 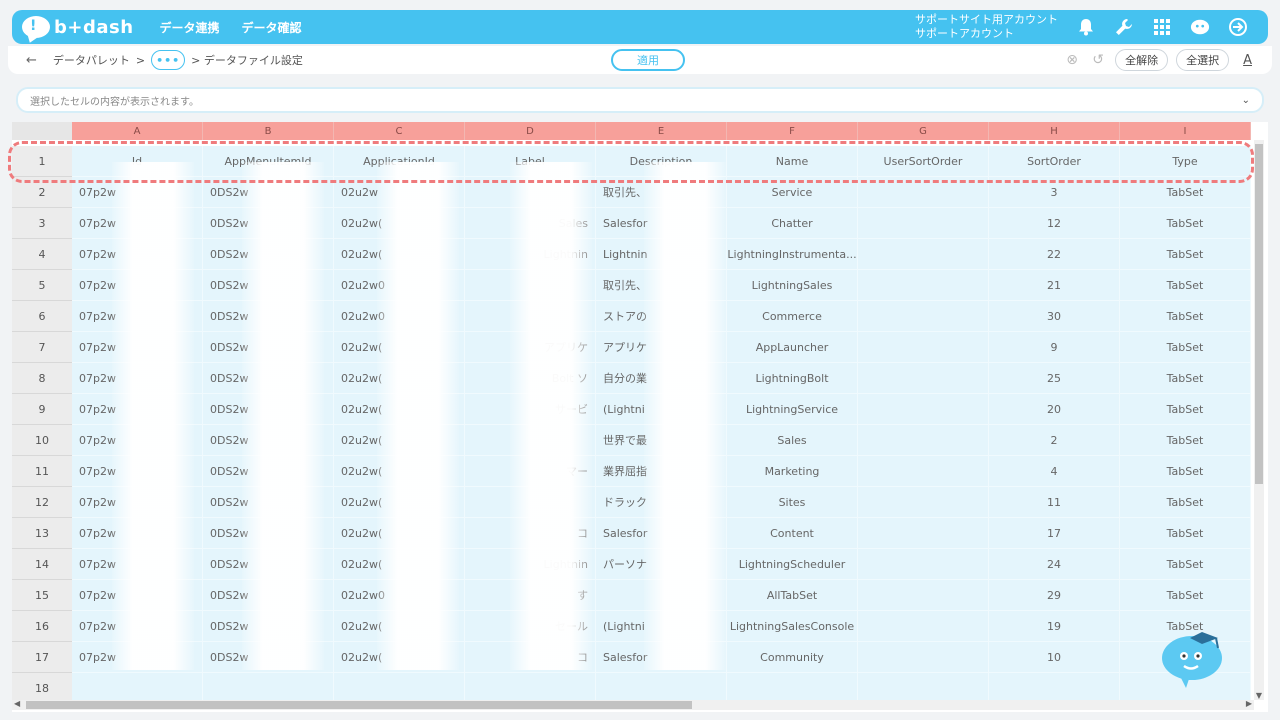 I want to click on column-header-i: I, so click(x=1185, y=131).